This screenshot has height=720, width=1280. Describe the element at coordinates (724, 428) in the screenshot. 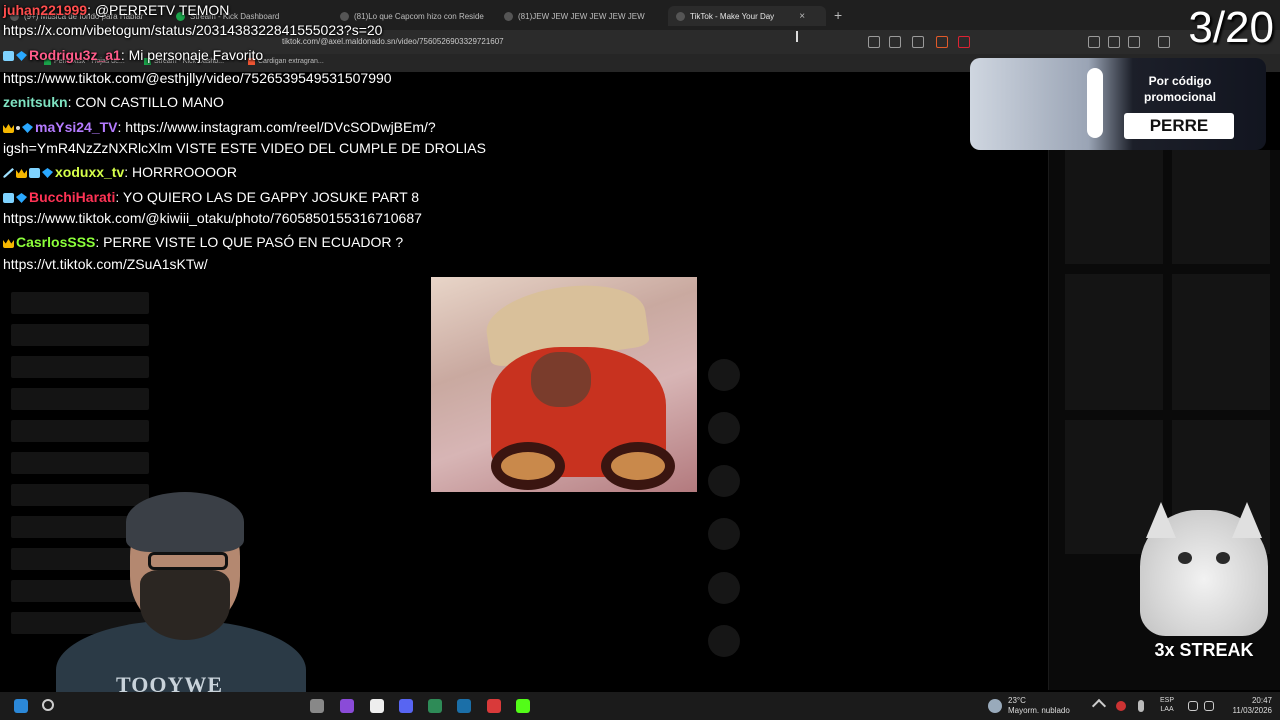

I see `like-button` at that location.